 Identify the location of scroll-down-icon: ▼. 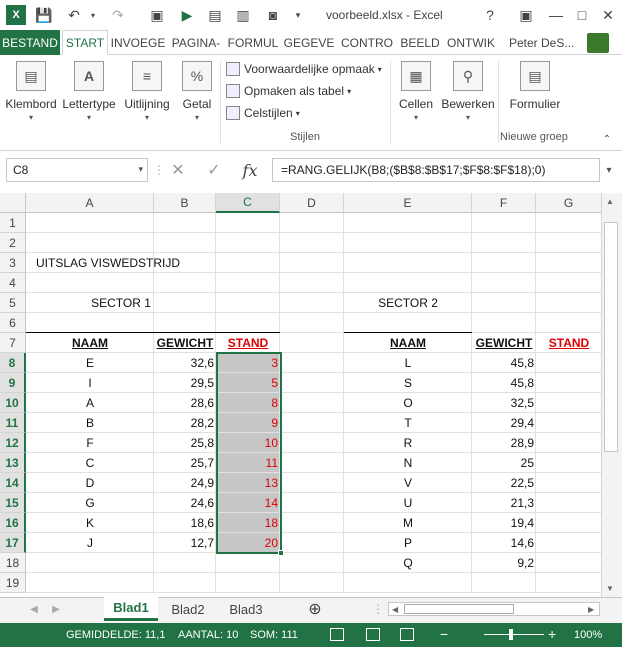
(610, 588).